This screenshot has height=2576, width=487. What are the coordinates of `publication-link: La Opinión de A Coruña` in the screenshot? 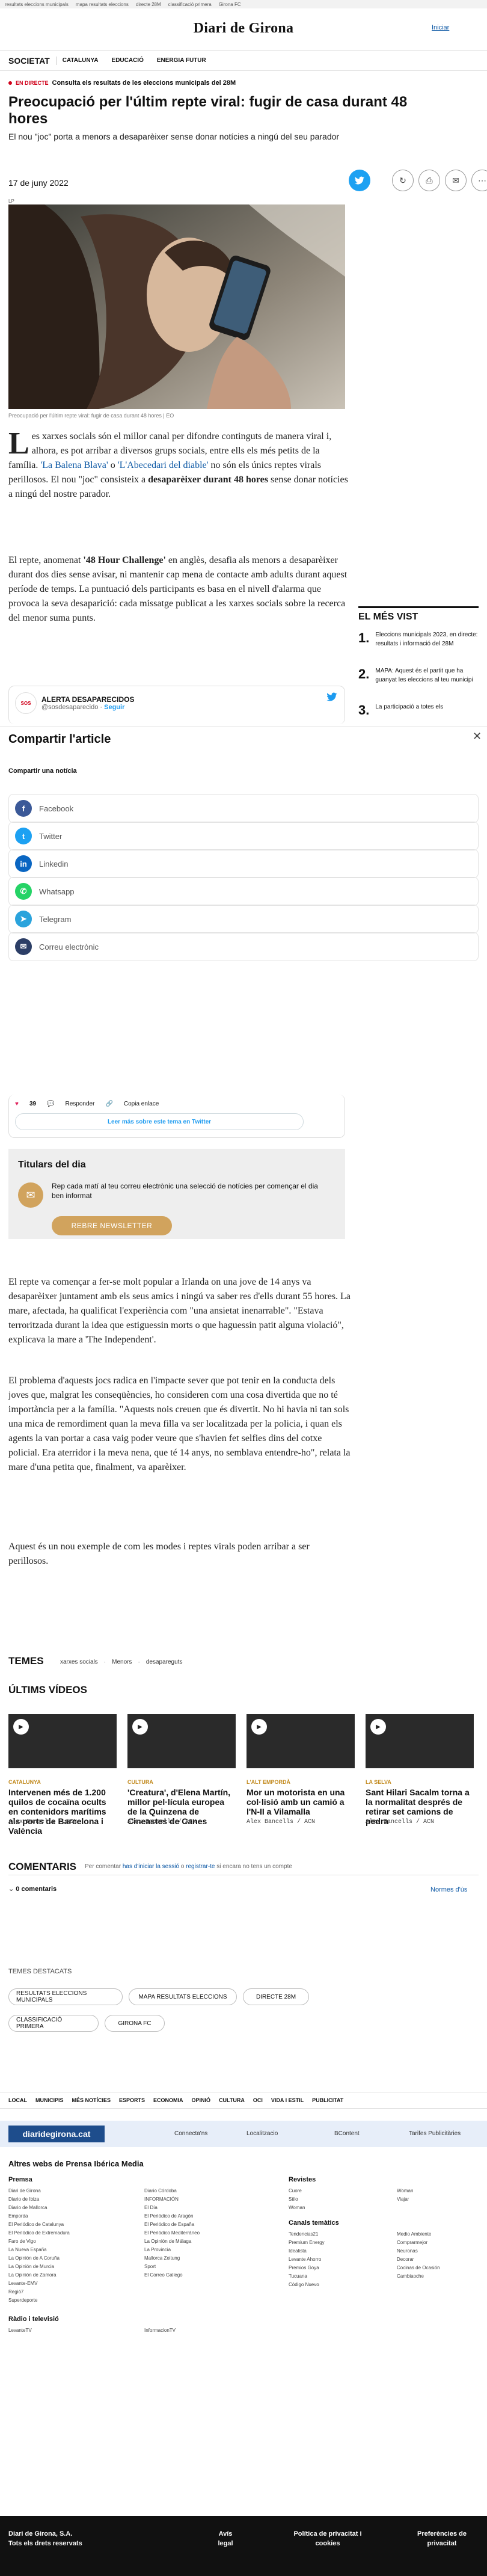 It's located at (68, 2258).